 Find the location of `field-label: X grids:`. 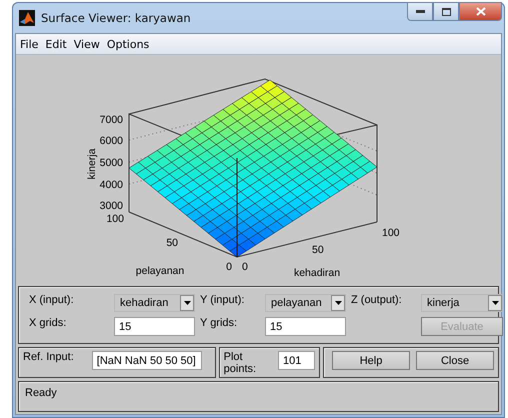

field-label: X grids: is located at coordinates (48, 323).